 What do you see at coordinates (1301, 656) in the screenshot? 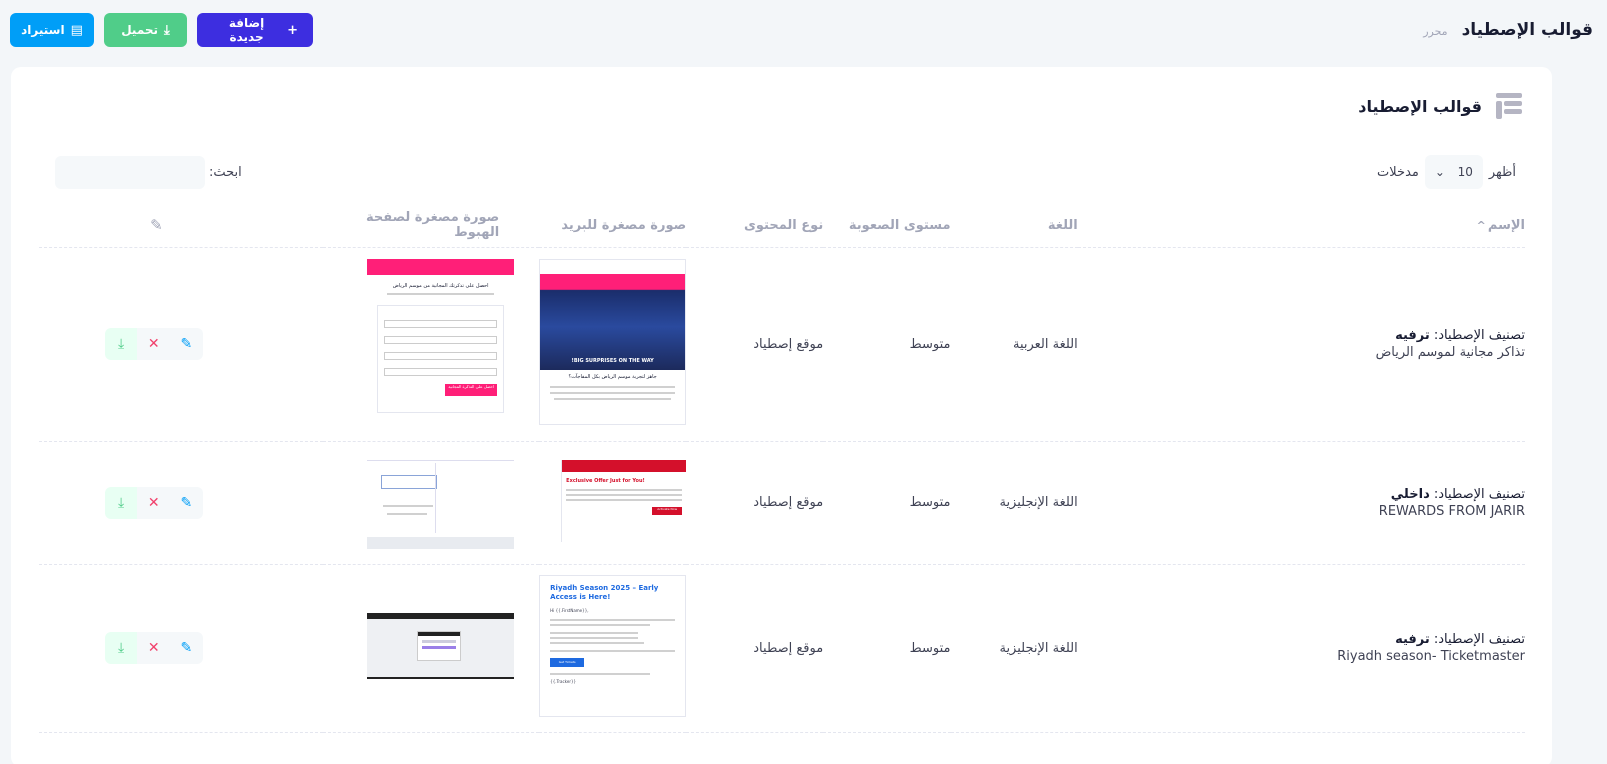
I see `template-name: Riyadh season- Ticketmaster` at bounding box center [1301, 656].